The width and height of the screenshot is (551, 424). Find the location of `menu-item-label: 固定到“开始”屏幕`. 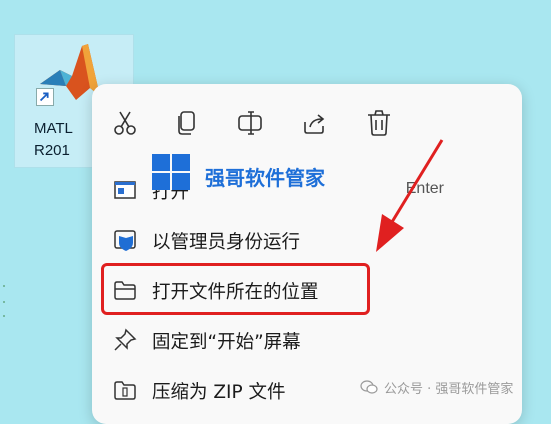

menu-item-label: 固定到“开始”屏幕 is located at coordinates (226, 342).